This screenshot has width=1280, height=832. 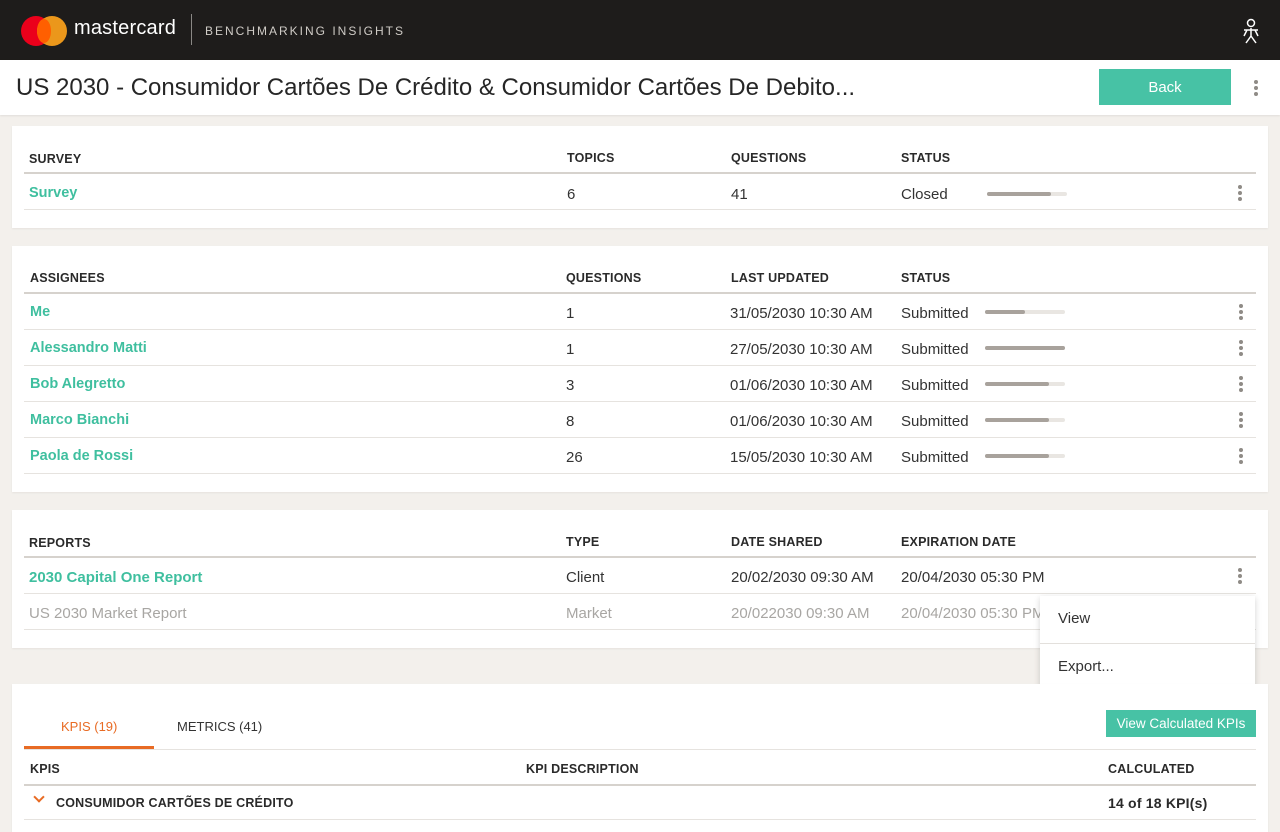 I want to click on user-profile-icon, so click(x=1251, y=31).